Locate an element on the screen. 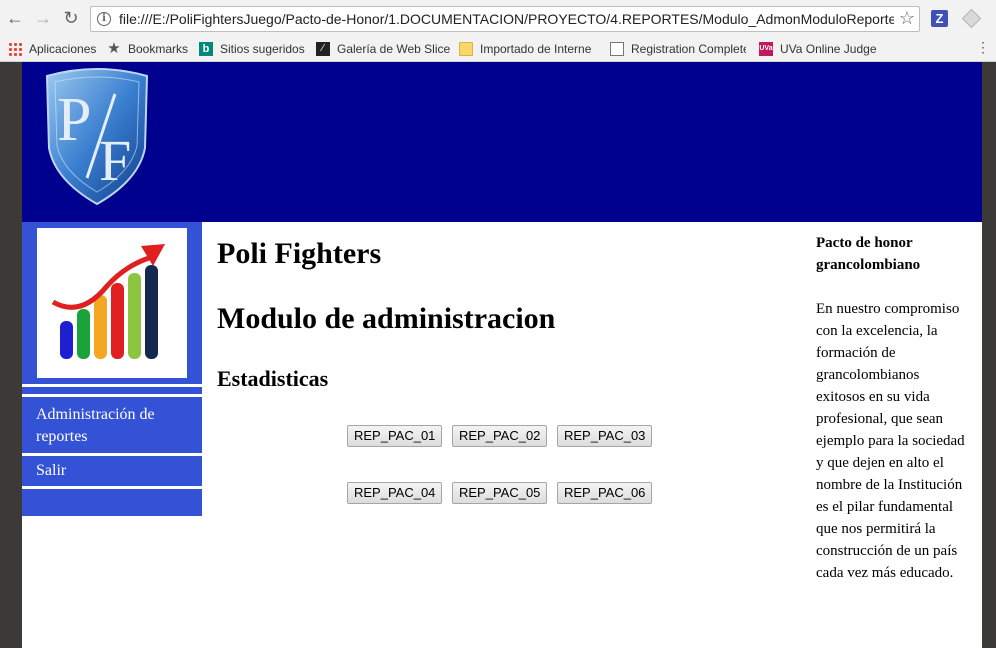 This screenshot has height=648, width=996. rep-pac-03-button: REP_PAC_03 is located at coordinates (605, 436).